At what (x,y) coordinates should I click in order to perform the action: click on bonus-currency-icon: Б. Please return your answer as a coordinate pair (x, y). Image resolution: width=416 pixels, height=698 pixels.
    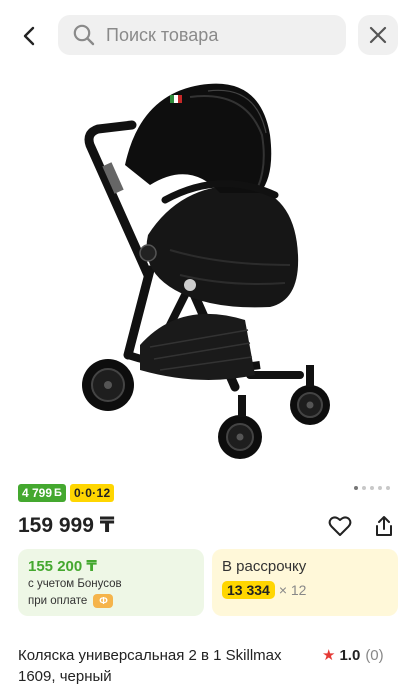
    Looking at the image, I should click on (58, 493).